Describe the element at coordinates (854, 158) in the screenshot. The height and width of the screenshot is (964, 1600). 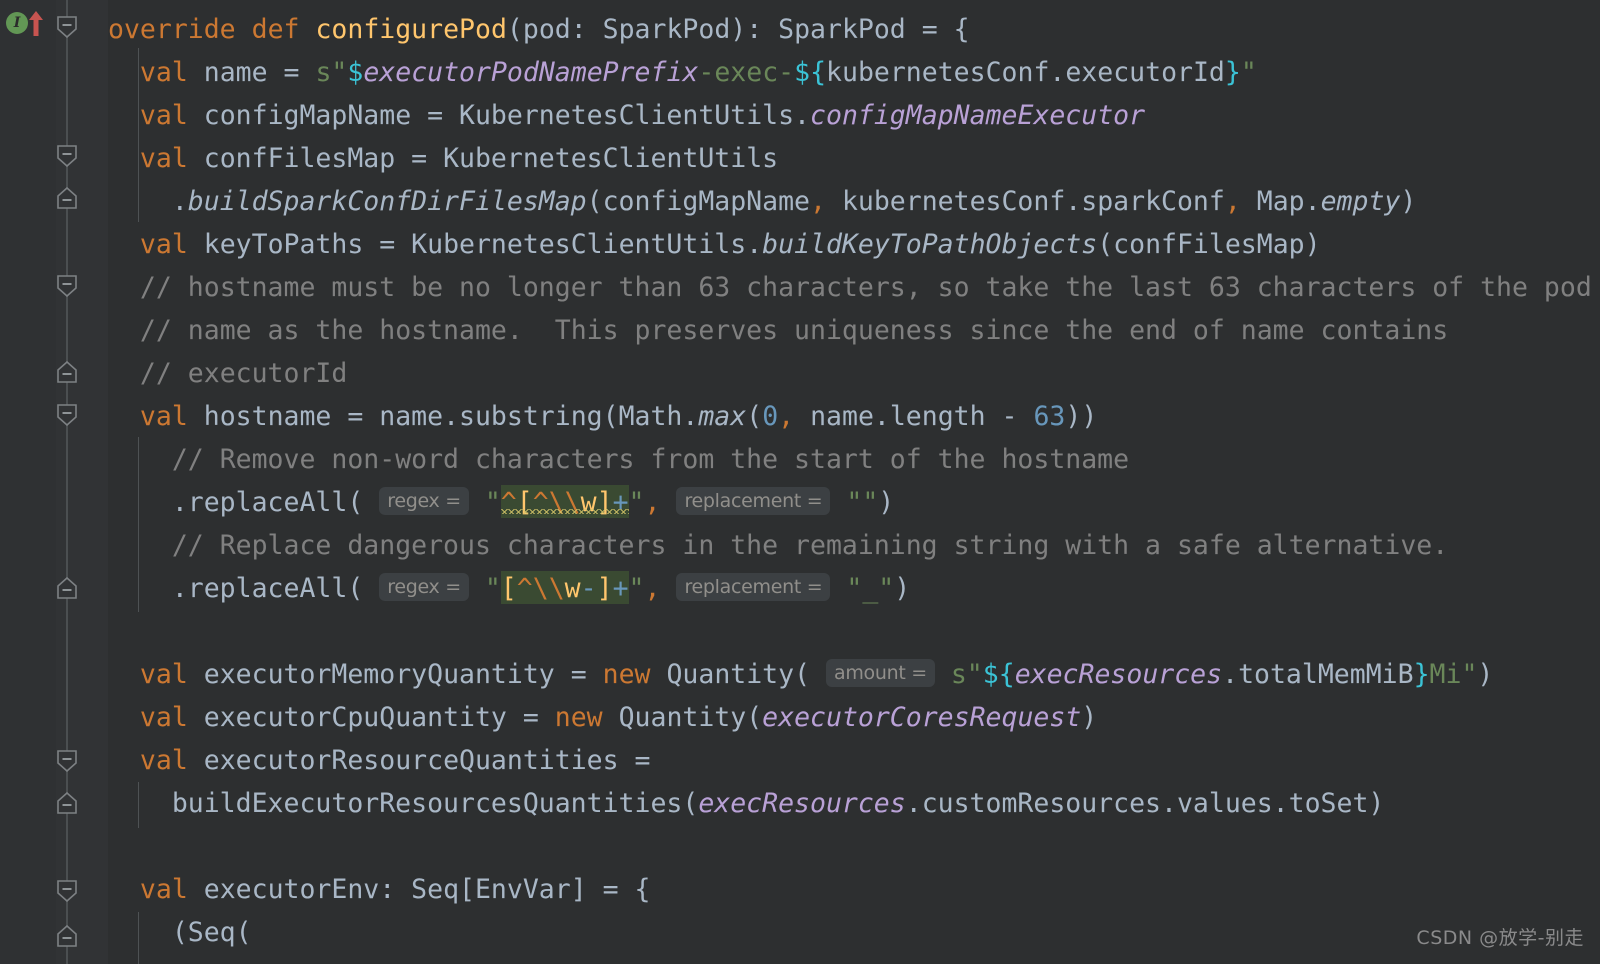
I see `code-line: val confFilesMap = KubernetesClientUtils` at that location.